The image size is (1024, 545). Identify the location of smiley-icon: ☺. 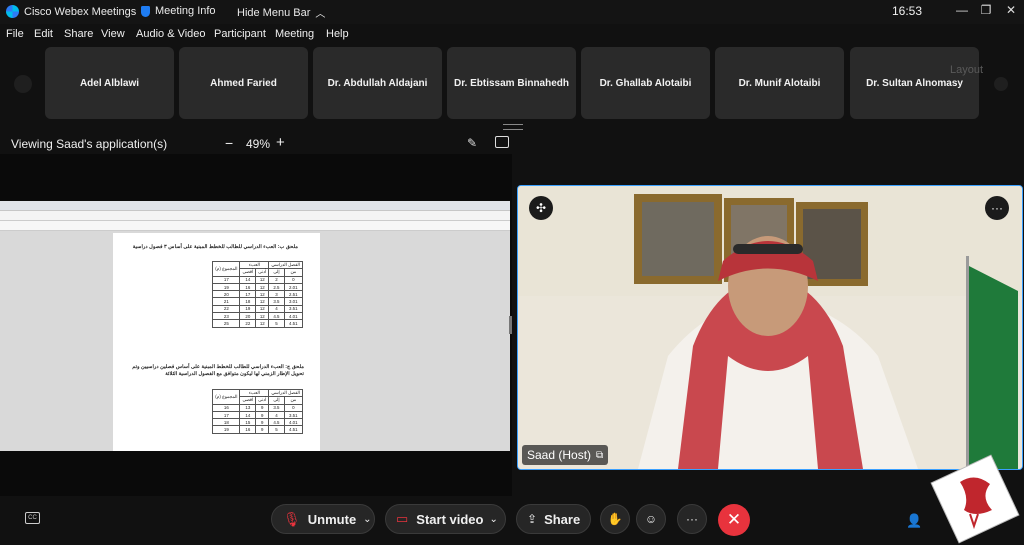
(651, 519).